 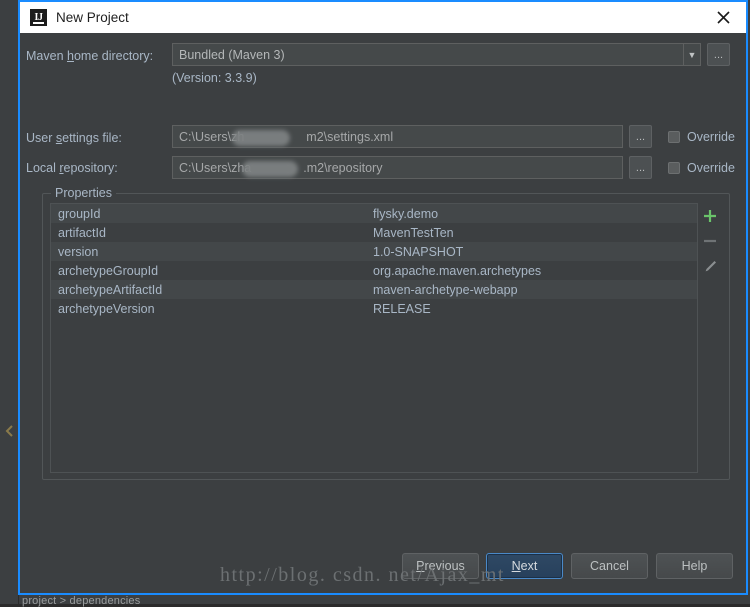 What do you see at coordinates (92, 17) in the screenshot?
I see `dialog-title: New Project` at bounding box center [92, 17].